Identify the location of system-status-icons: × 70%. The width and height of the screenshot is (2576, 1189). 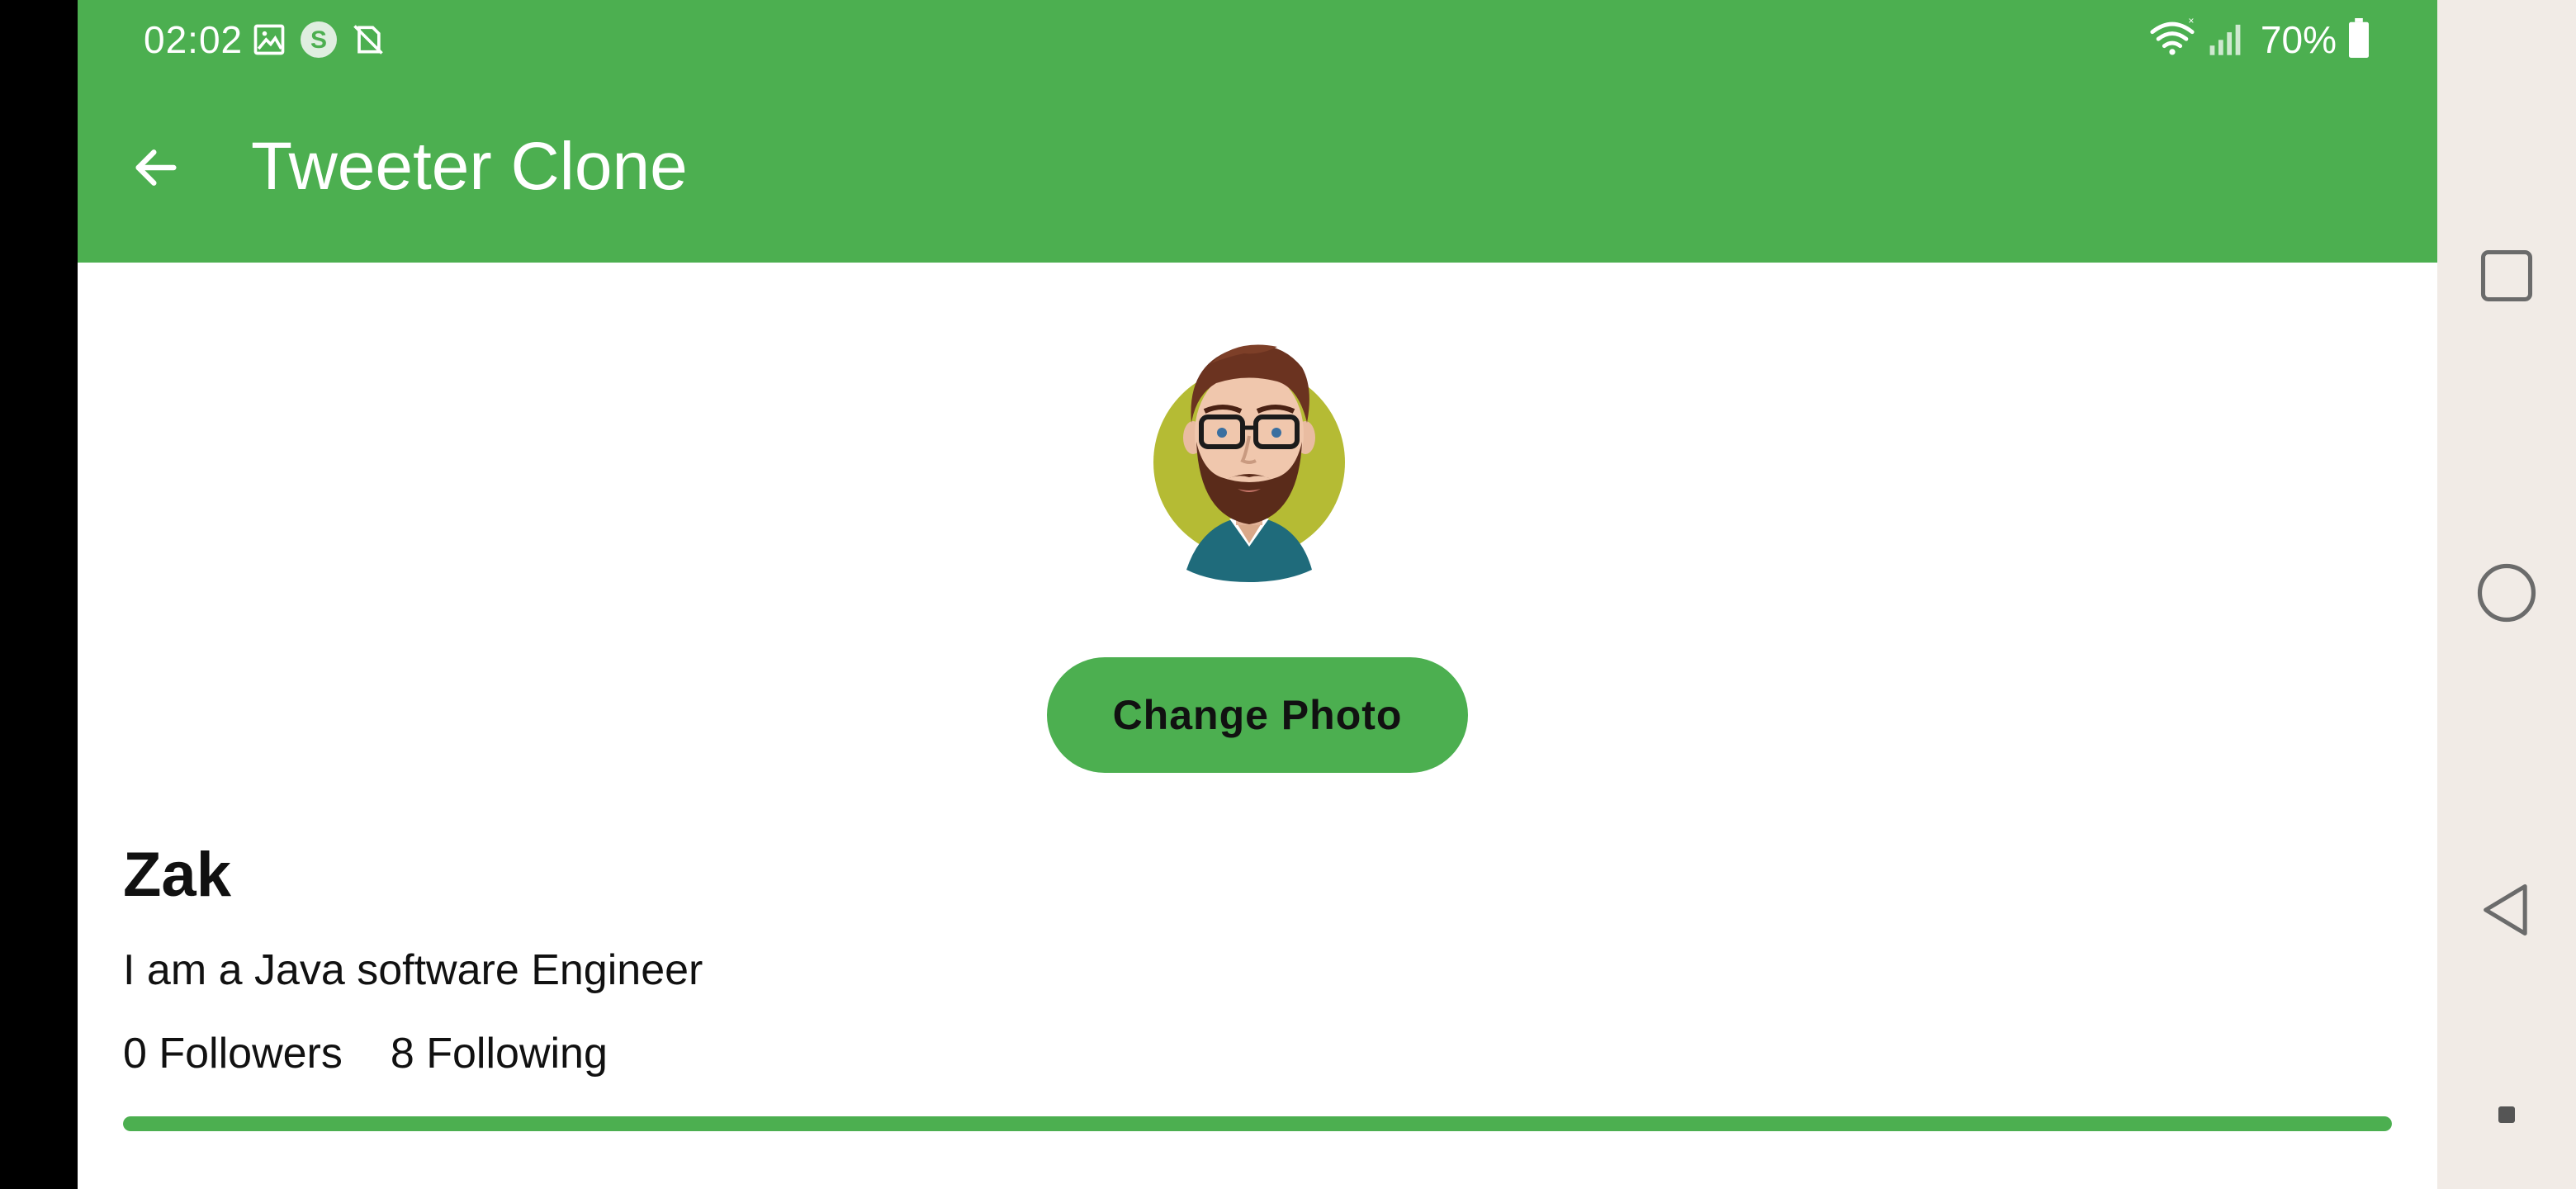
(2259, 39).